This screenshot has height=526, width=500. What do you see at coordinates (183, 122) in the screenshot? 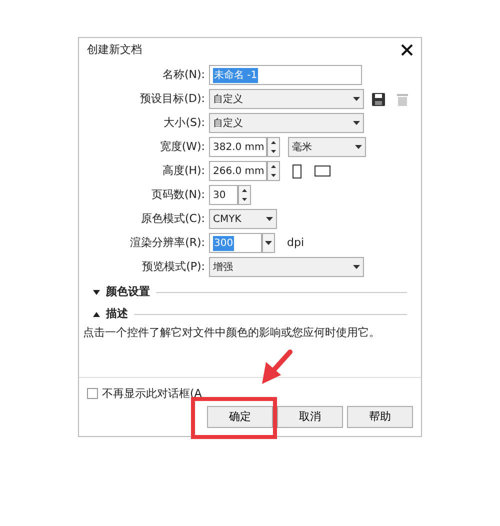
I see `field-label: 大小(S):` at bounding box center [183, 122].